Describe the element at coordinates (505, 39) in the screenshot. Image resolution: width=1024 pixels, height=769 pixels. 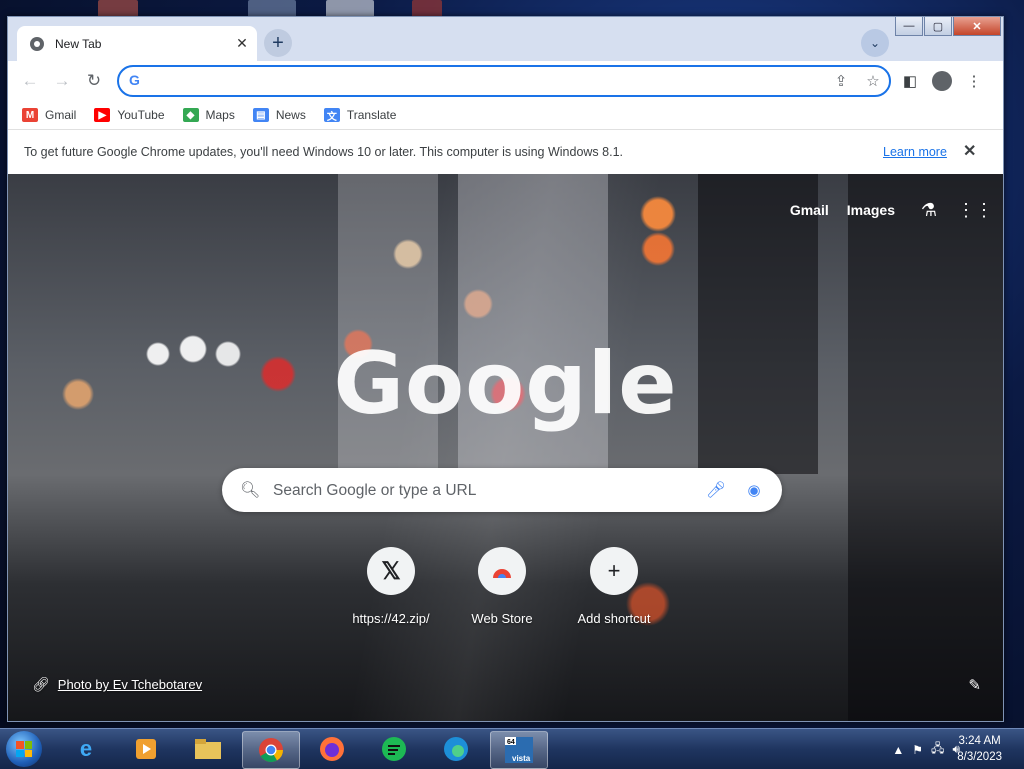
I see `tab-strip: New Tab ✕ + ⌄ — ▢ ✕` at that location.